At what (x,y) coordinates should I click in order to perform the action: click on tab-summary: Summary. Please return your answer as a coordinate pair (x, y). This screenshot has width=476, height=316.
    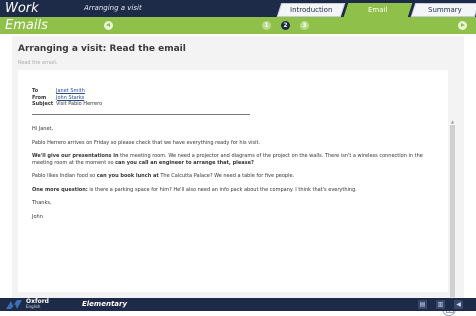
    Looking at the image, I should click on (443, 10).